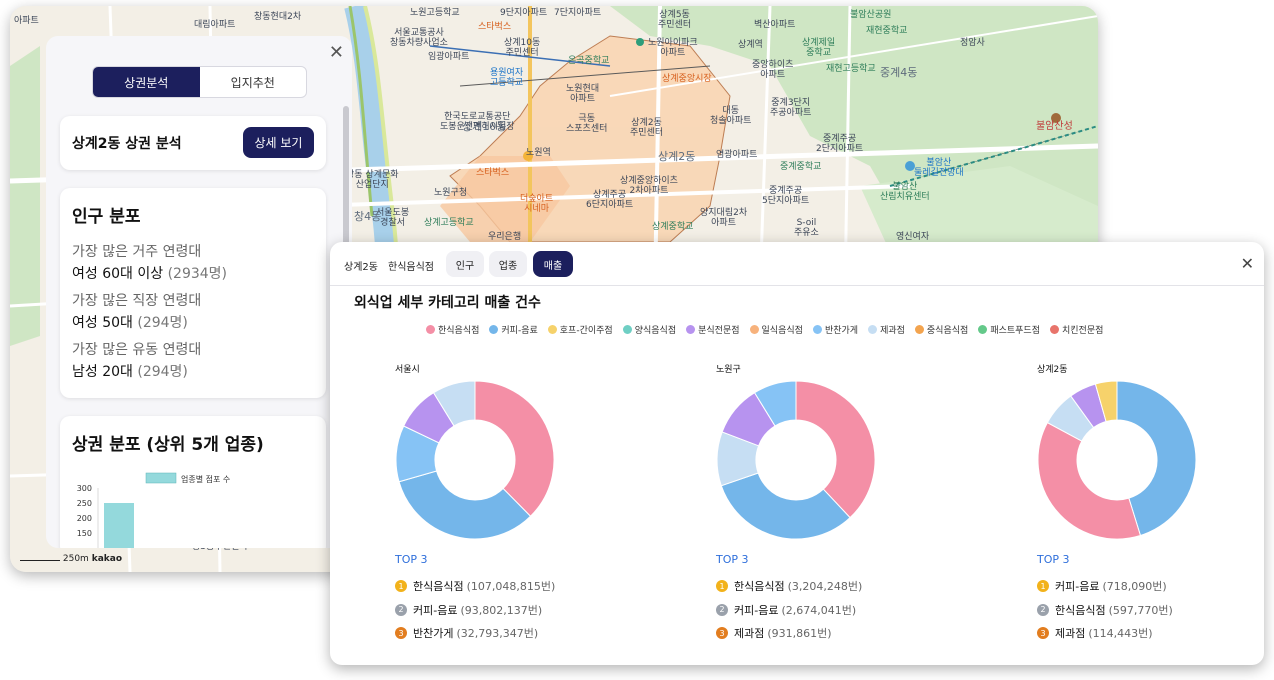 The image size is (1274, 680). Describe the element at coordinates (775, 25) in the screenshot. I see `map-label: 벽산아파트` at that location.